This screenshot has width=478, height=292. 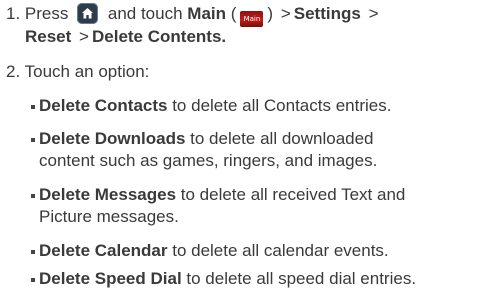 I want to click on option-desc: to delete all calendar events., so click(x=278, y=250).